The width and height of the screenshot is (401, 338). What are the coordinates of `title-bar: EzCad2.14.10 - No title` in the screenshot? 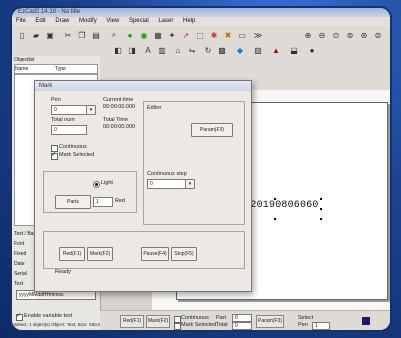 It's located at (201, 12).